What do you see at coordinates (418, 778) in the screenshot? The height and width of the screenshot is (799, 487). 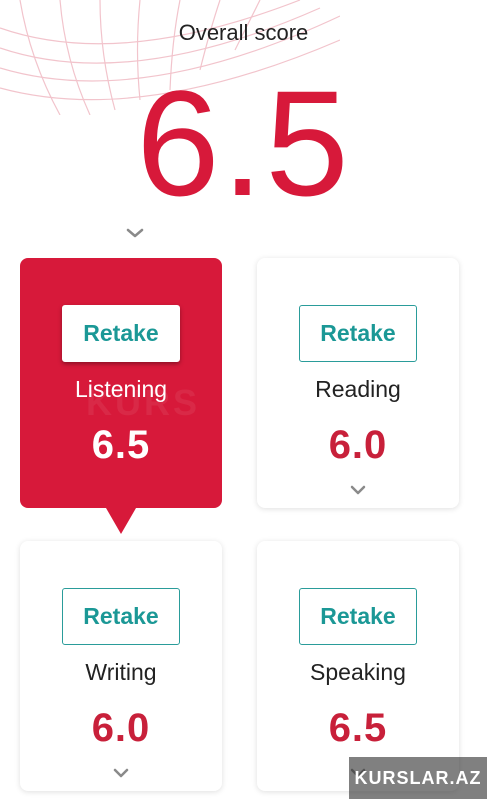 I see `watermark-badge: KURSLAR.AZ` at bounding box center [418, 778].